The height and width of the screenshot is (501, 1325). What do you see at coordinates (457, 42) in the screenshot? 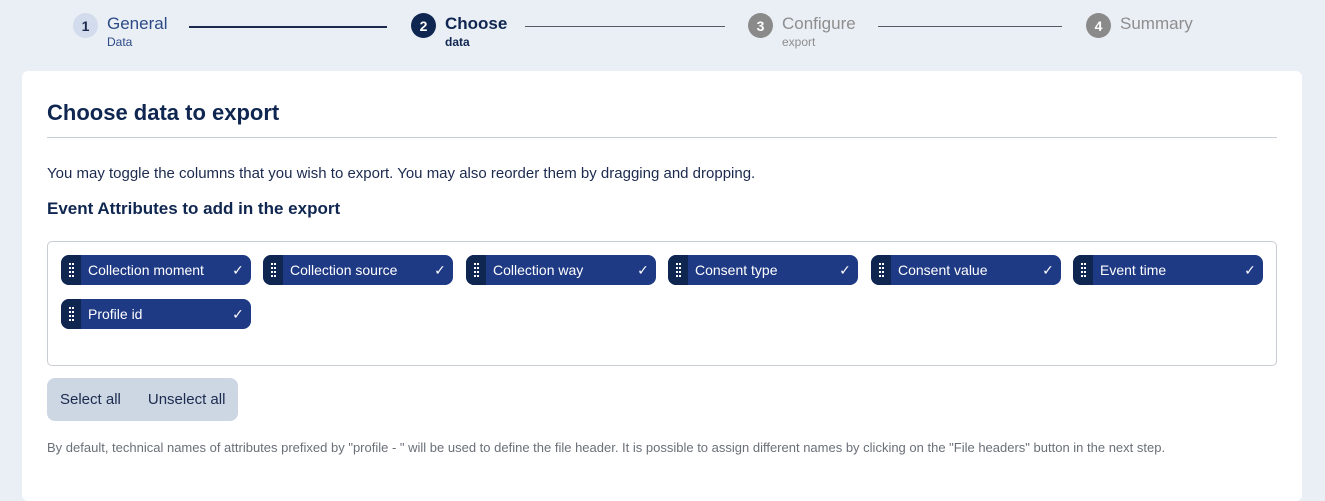
I see `step-subtitle: data` at bounding box center [457, 42].